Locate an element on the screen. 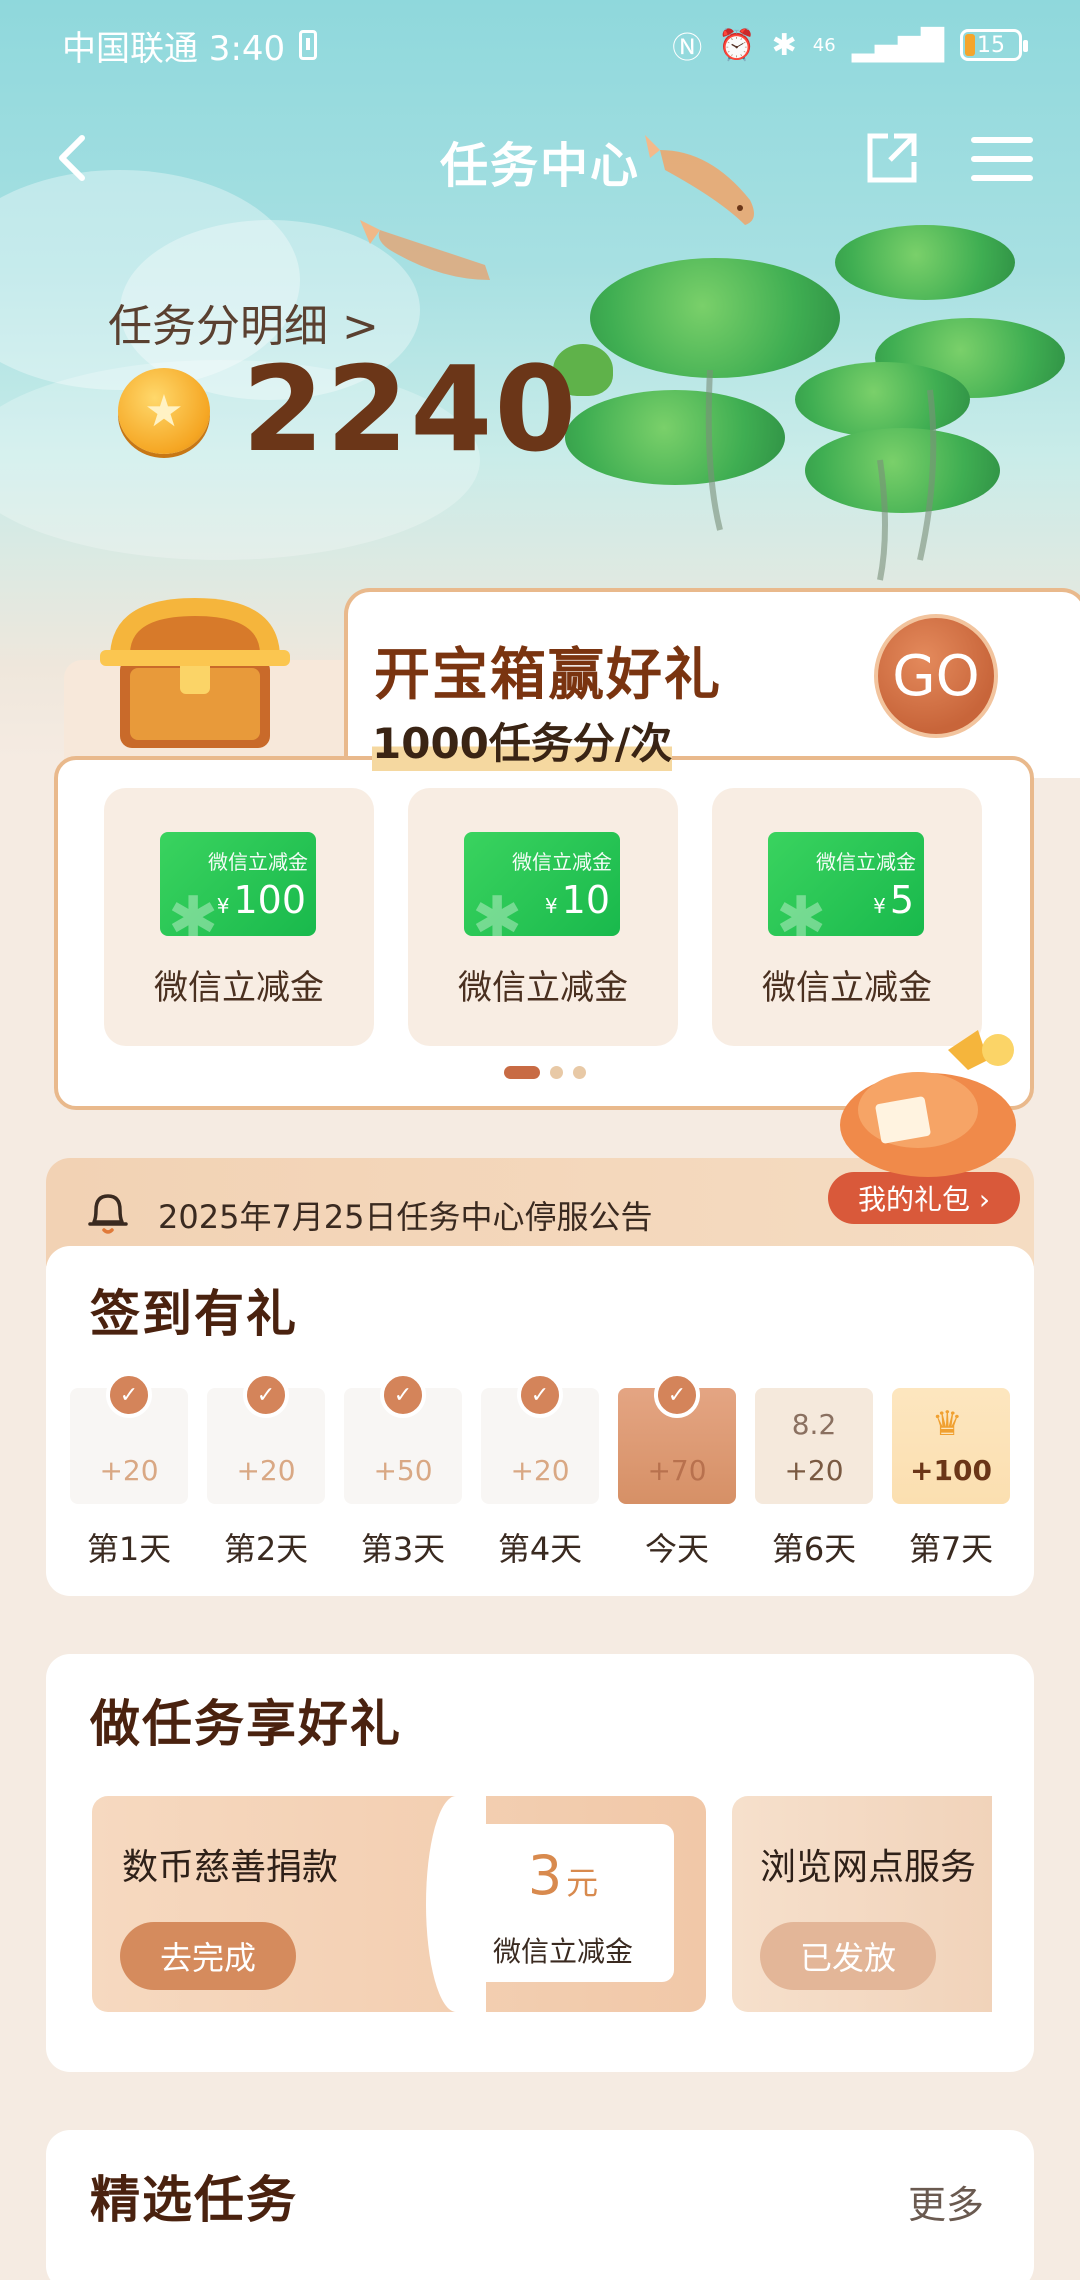  reward-value: 3 is located at coordinates (545, 1875).